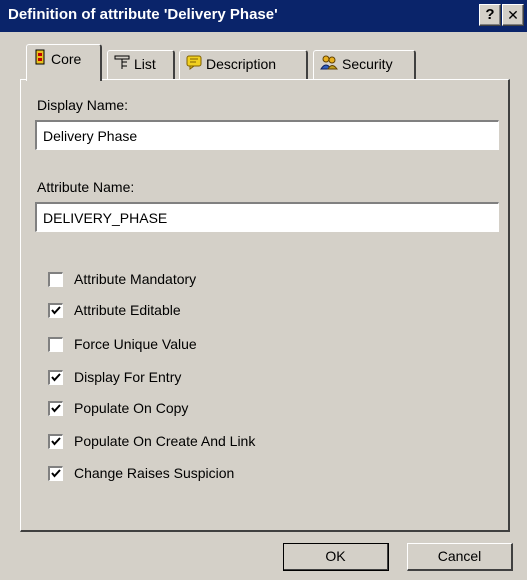 The height and width of the screenshot is (580, 527). I want to click on tab-description: Description, so click(243, 65).